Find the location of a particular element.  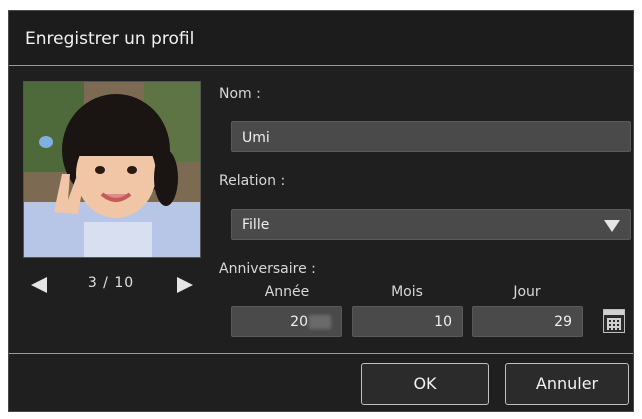

year-value: 20 is located at coordinates (299, 322).